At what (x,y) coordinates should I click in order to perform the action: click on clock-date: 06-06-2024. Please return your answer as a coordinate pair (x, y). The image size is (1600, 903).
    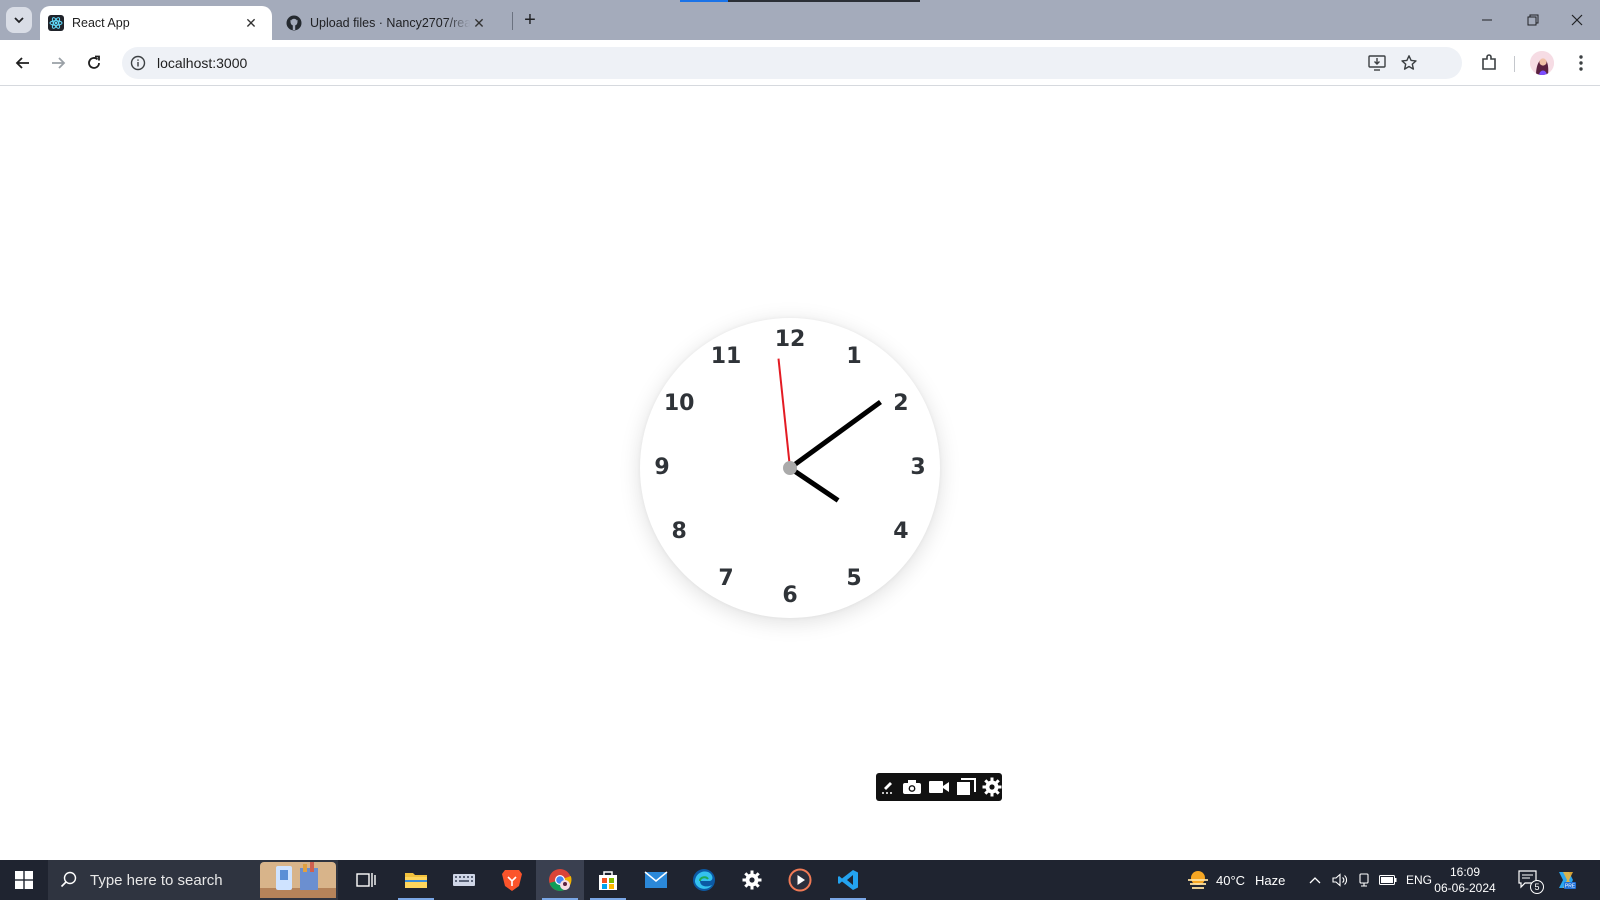
    Looking at the image, I should click on (1465, 888).